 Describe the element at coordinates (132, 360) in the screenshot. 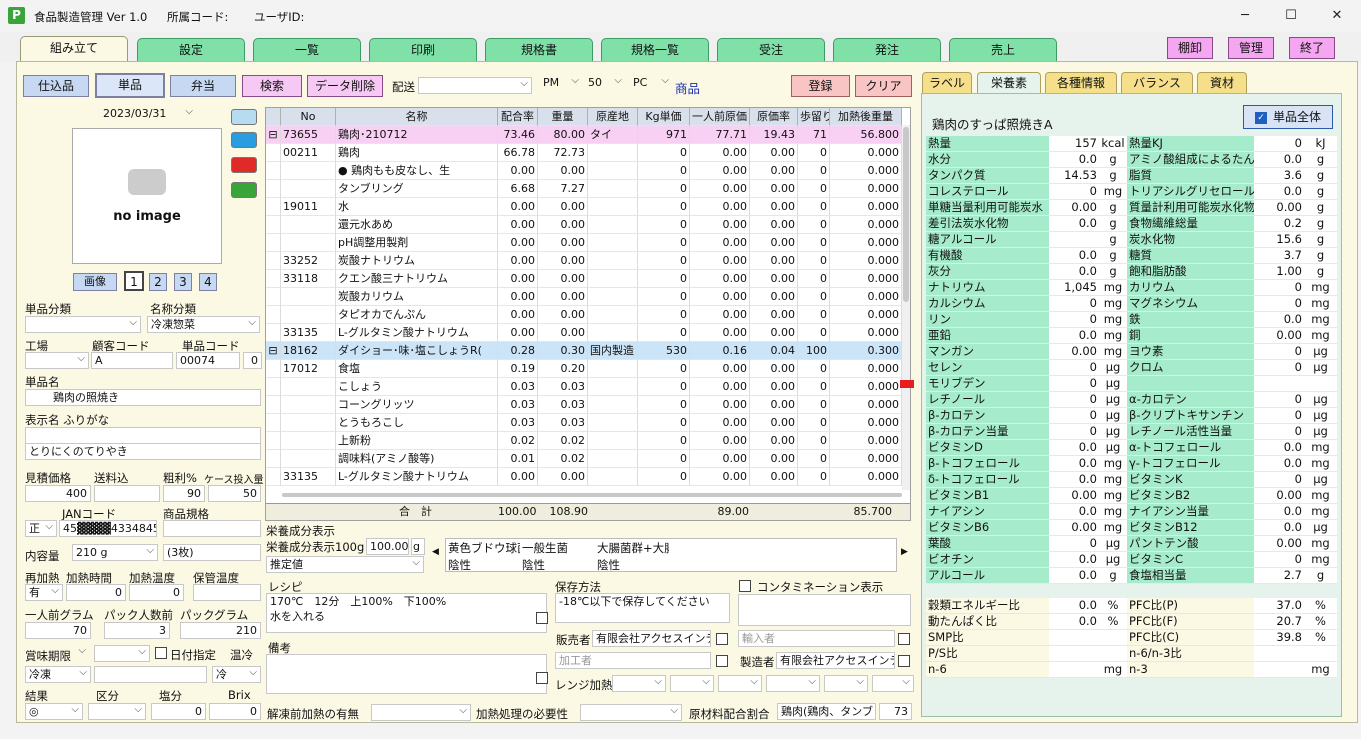

I see `customer-code-input: A` at that location.